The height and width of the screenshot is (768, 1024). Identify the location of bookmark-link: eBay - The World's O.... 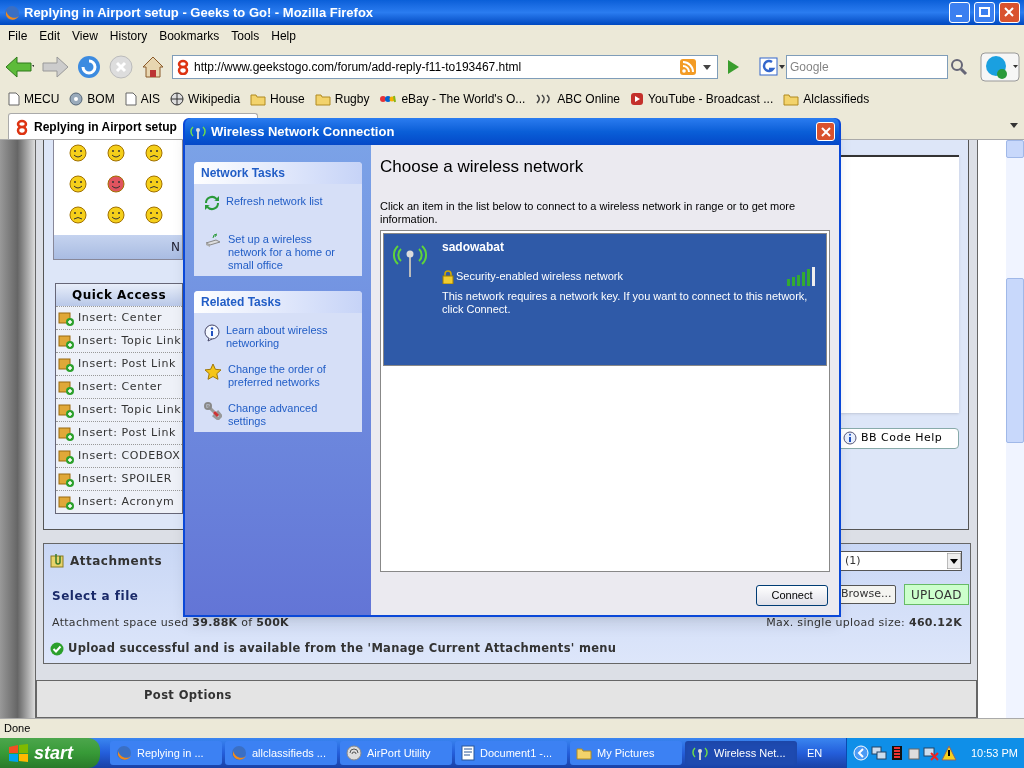
(452, 99).